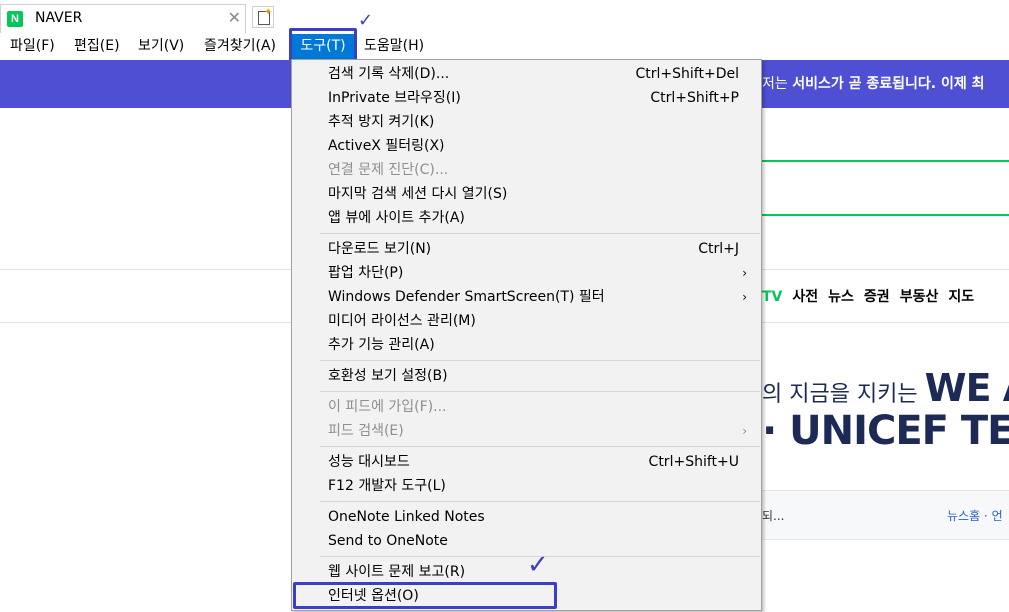  Describe the element at coordinates (772, 297) in the screenshot. I see `nav-tv: TV` at that location.